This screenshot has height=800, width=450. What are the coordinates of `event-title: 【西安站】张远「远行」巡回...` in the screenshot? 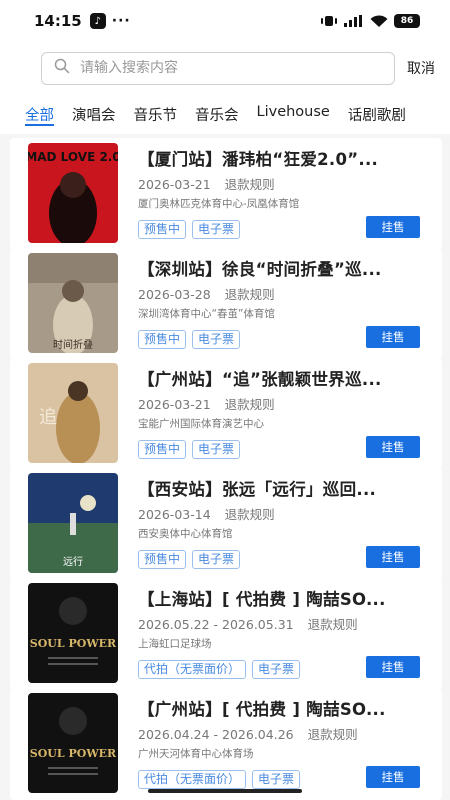 It's located at (286, 488).